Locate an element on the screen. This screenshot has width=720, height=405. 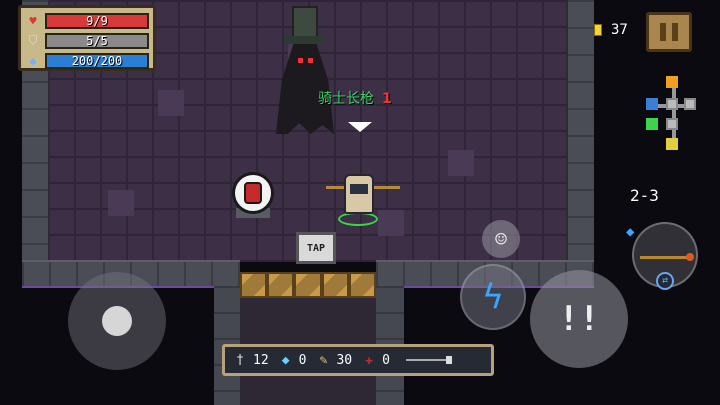
player-selection-ring is located at coordinates (358, 219).